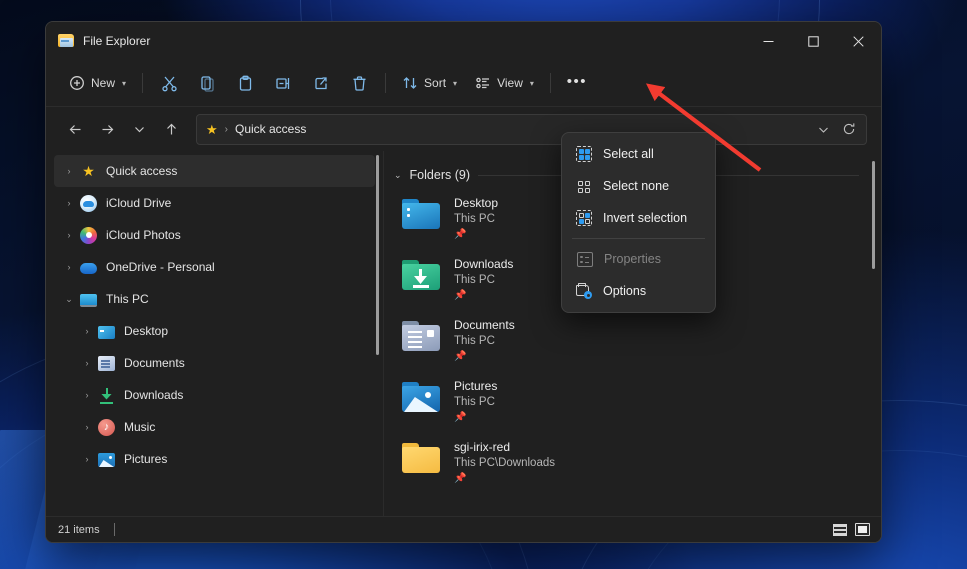 The width and height of the screenshot is (967, 569). I want to click on file-item-text: Desktop This PC 📌, so click(476, 217).